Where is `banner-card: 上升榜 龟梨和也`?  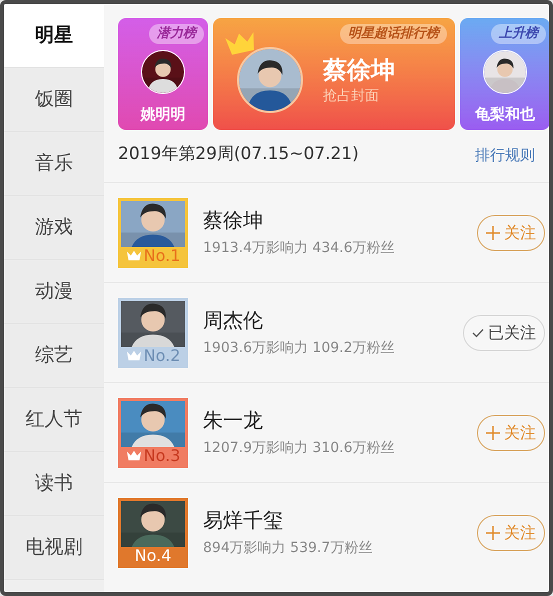
banner-card: 上升榜 龟梨和也 is located at coordinates (504, 74).